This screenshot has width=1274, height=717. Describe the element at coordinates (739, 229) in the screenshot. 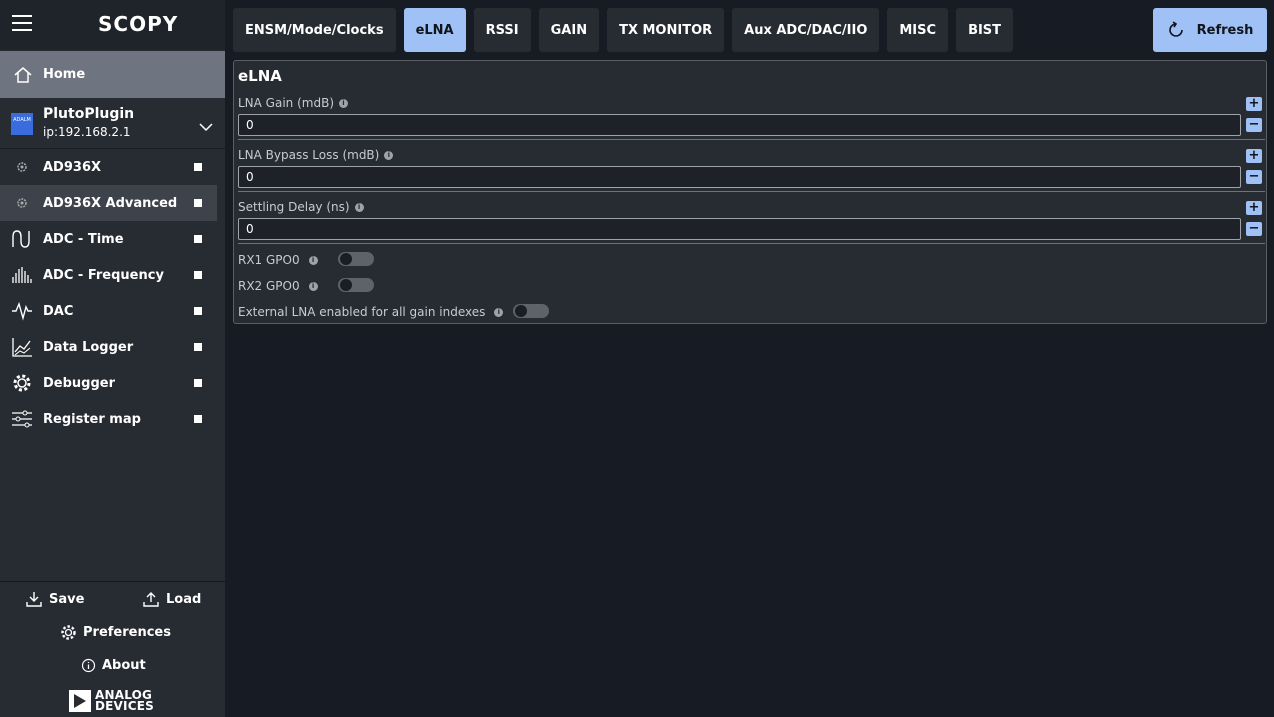

I see `settling-delay-input: 0` at that location.